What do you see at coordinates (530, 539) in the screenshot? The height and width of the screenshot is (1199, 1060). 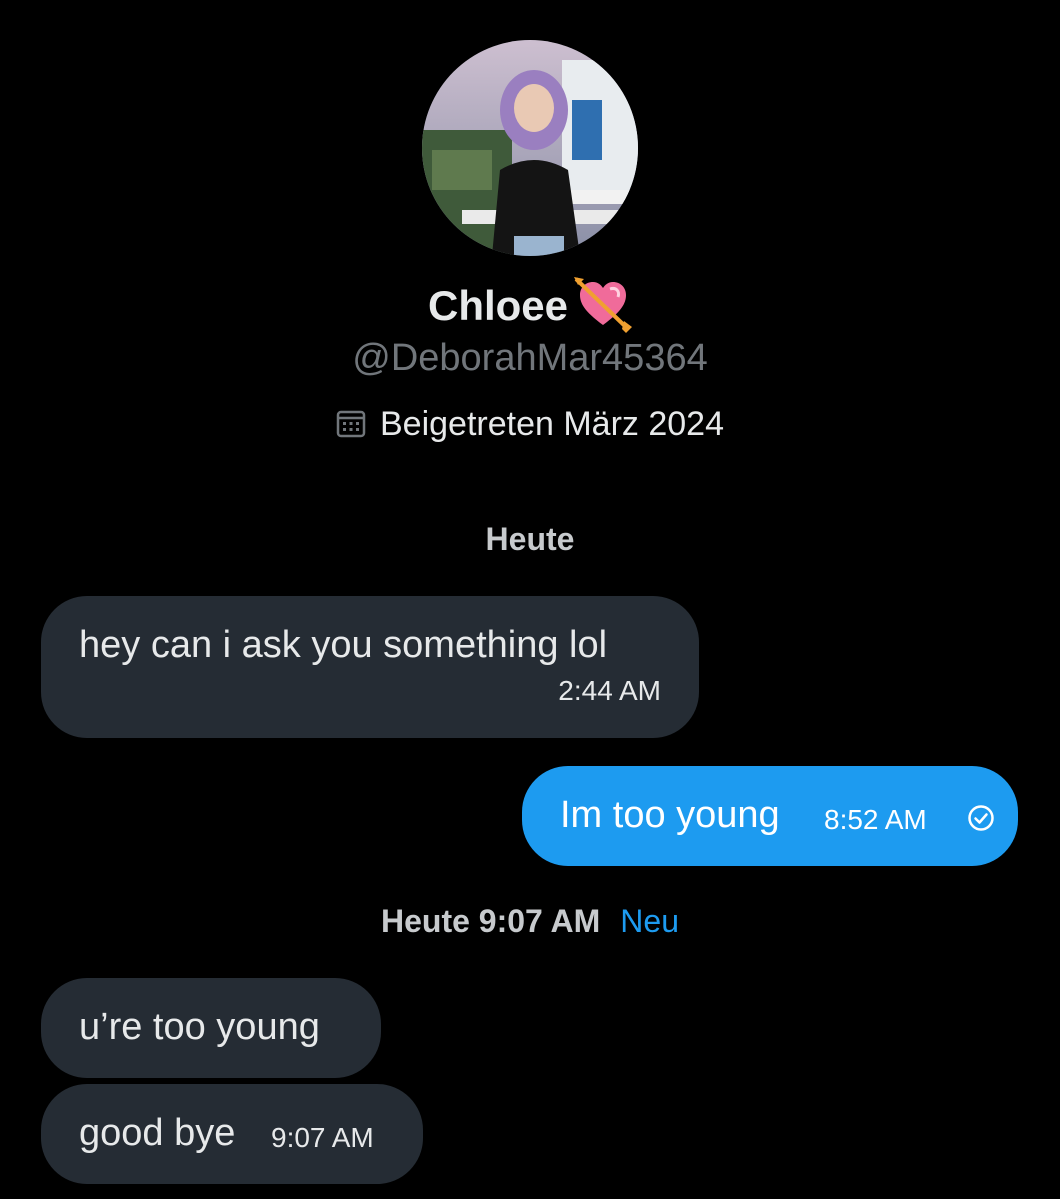 I see `day-separator: Heute` at bounding box center [530, 539].